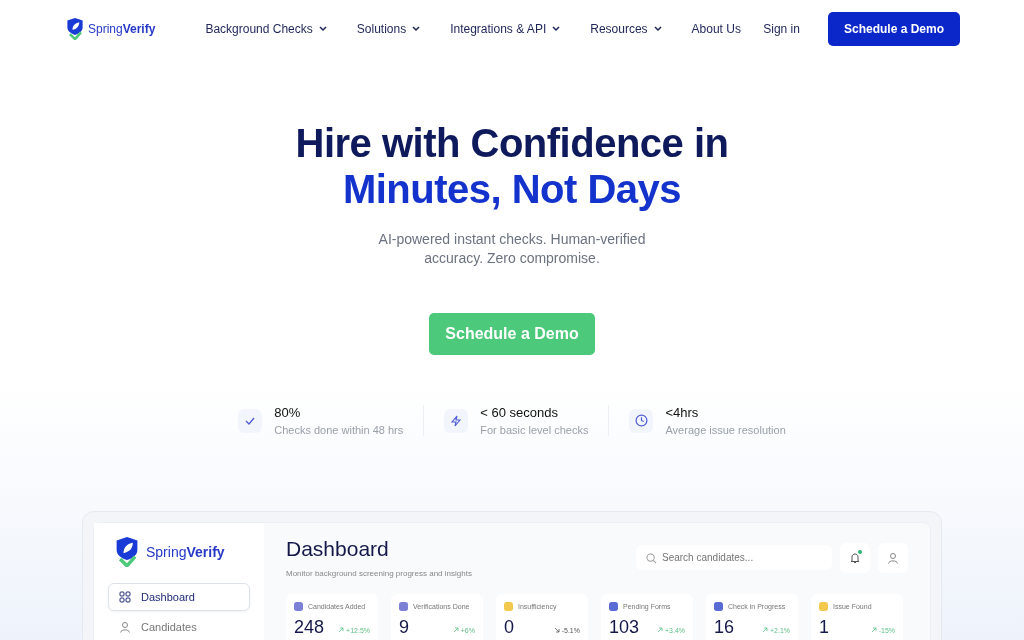  Describe the element at coordinates (404, 627) in the screenshot. I see `card-value: 9` at that location.